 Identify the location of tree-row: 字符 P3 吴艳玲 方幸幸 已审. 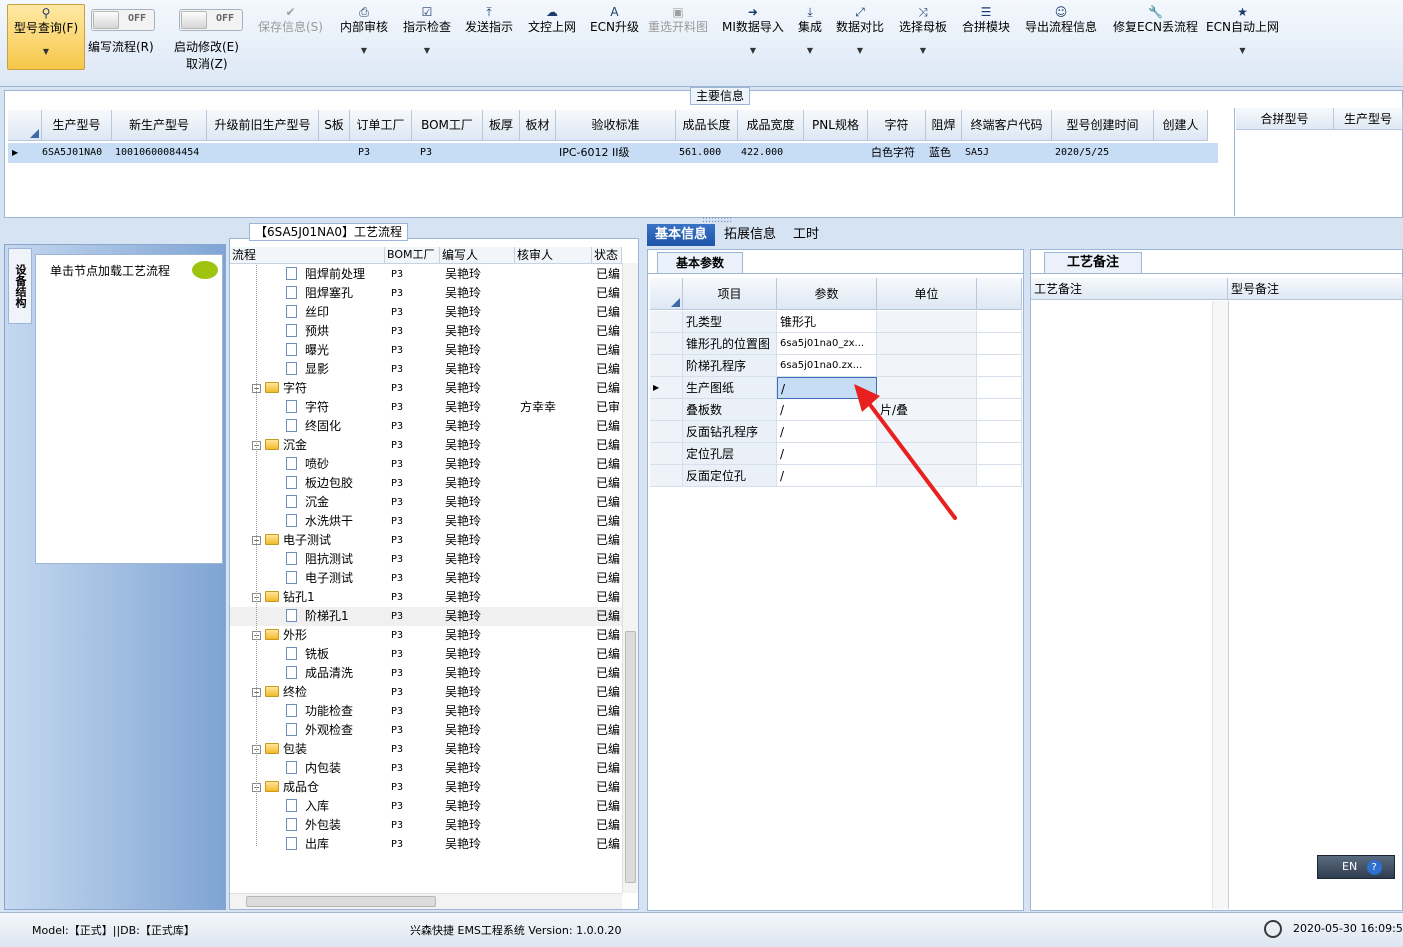
(426, 407).